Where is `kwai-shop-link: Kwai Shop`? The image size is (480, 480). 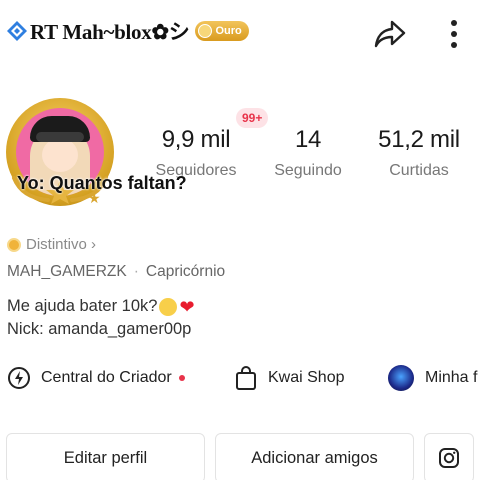 kwai-shop-link: Kwai Shop is located at coordinates (289, 378).